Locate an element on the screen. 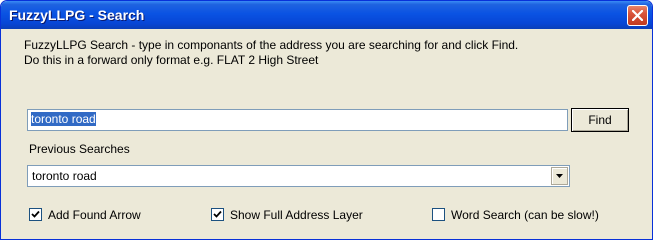  show-full-address-layer-label: Show Full Address Layer is located at coordinates (296, 215).